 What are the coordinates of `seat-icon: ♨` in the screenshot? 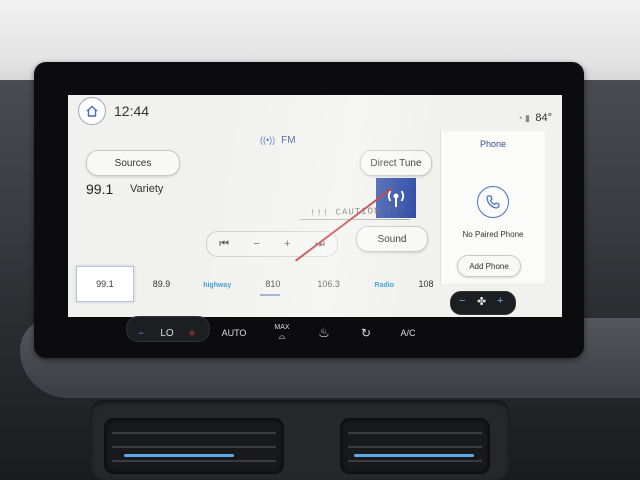 It's located at (324, 333).